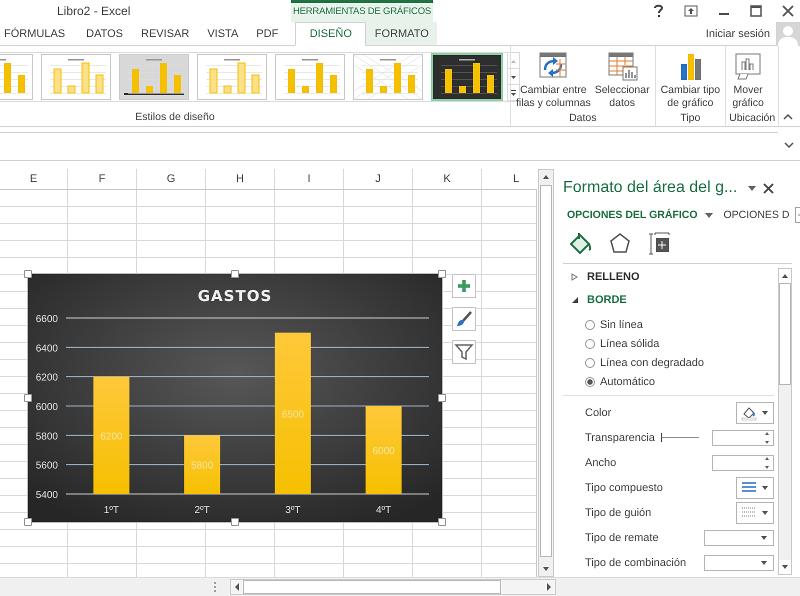  What do you see at coordinates (384, 510) in the screenshot?
I see `category-label: 4ºT` at bounding box center [384, 510].